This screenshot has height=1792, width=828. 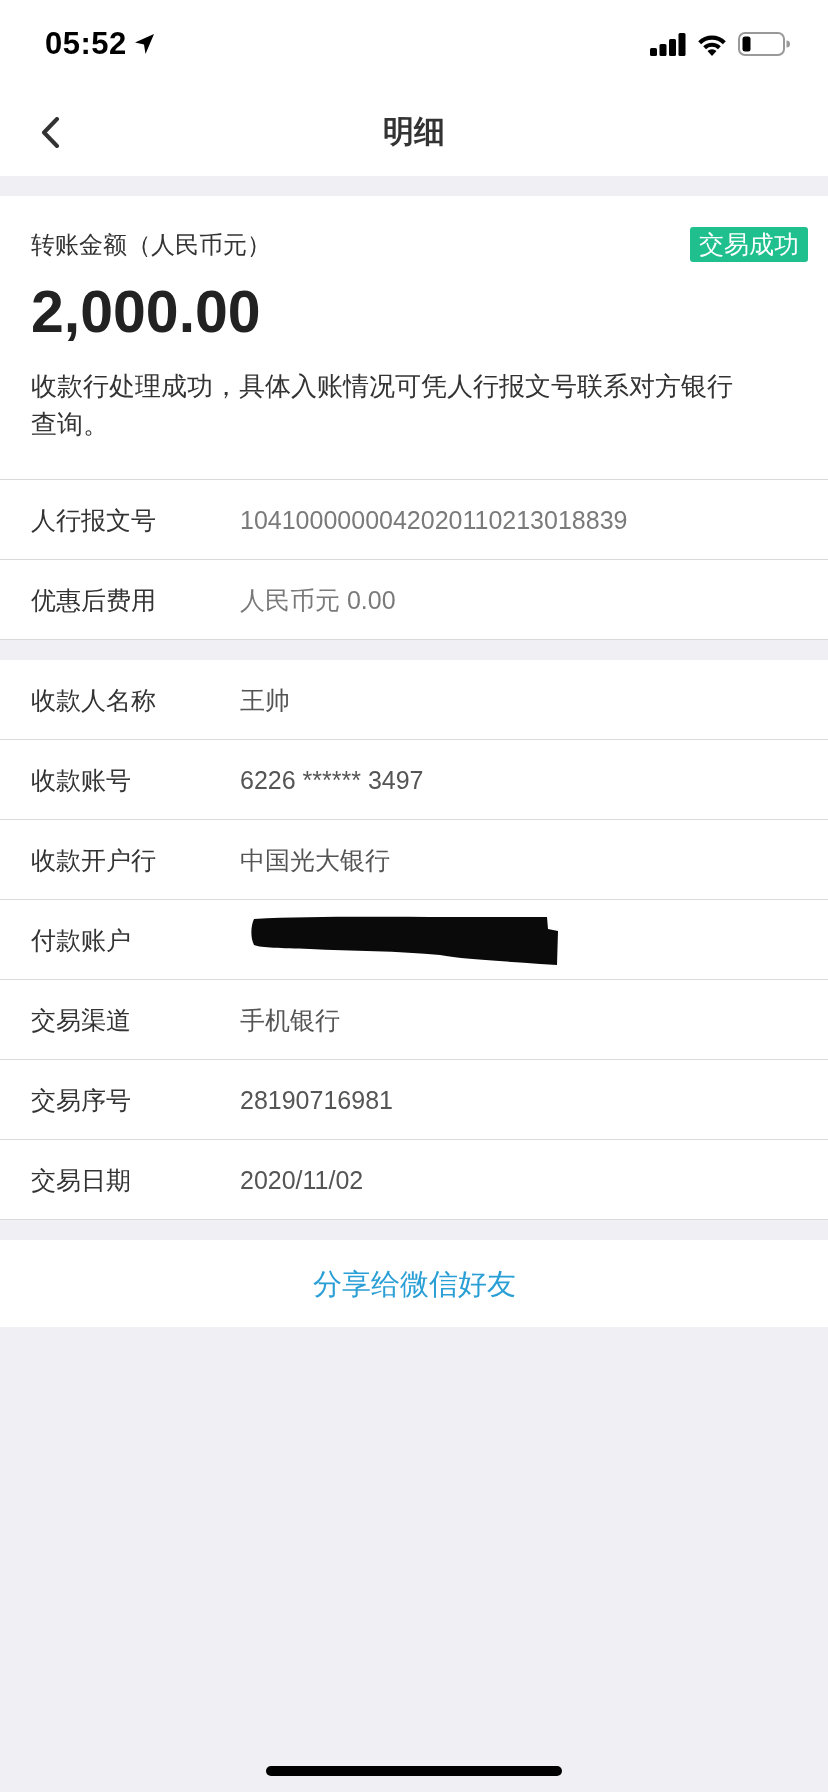 What do you see at coordinates (315, 860) in the screenshot?
I see `field-value: 中国光大银行` at bounding box center [315, 860].